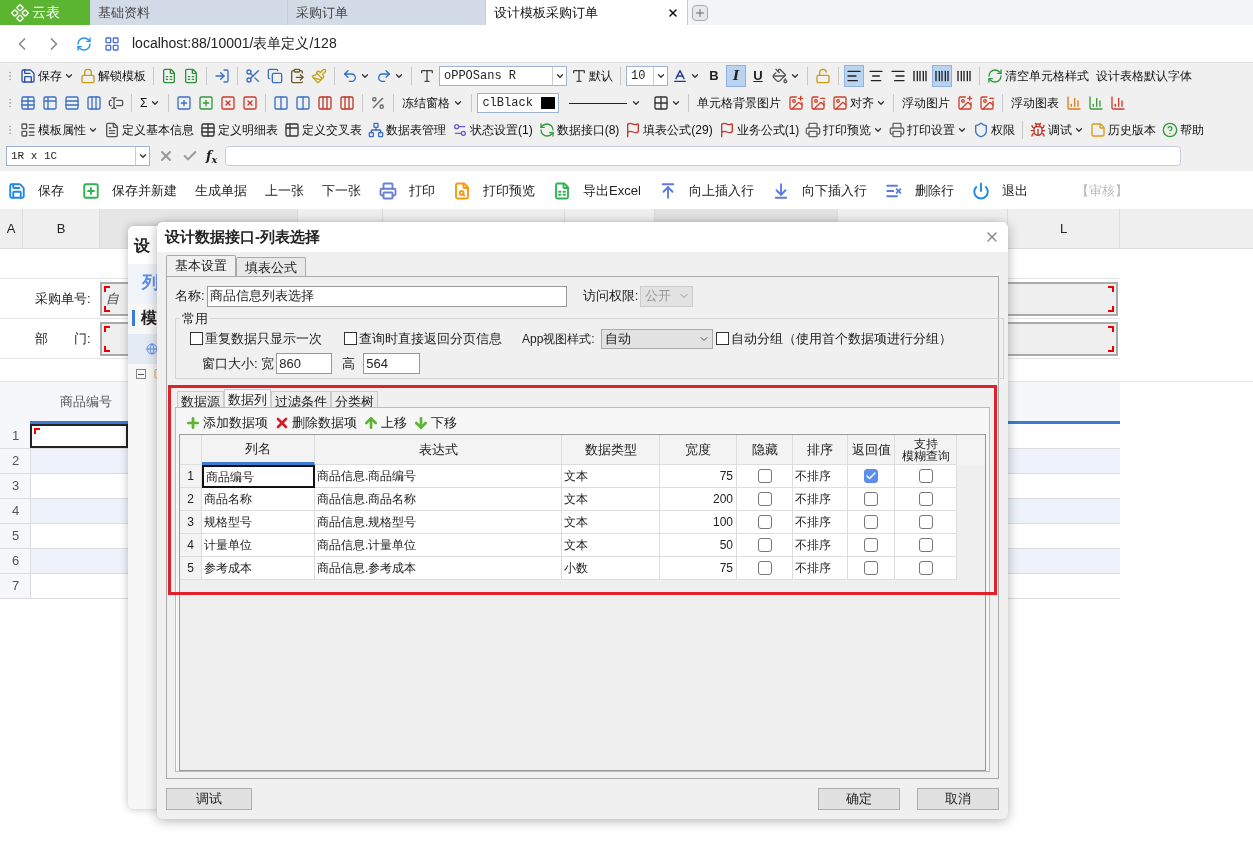  What do you see at coordinates (190, 296) in the screenshot?
I see `field-label: 名称:` at bounding box center [190, 296].